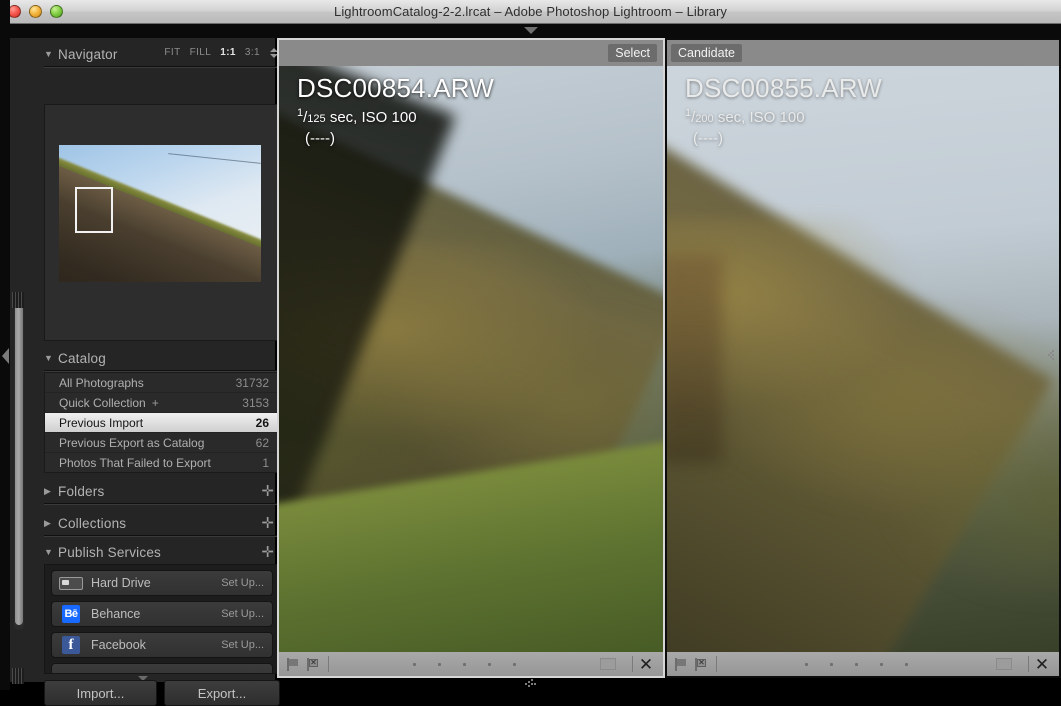 The height and width of the screenshot is (706, 1061). What do you see at coordinates (172, 52) in the screenshot?
I see `zoom-fit: FIT` at bounding box center [172, 52].